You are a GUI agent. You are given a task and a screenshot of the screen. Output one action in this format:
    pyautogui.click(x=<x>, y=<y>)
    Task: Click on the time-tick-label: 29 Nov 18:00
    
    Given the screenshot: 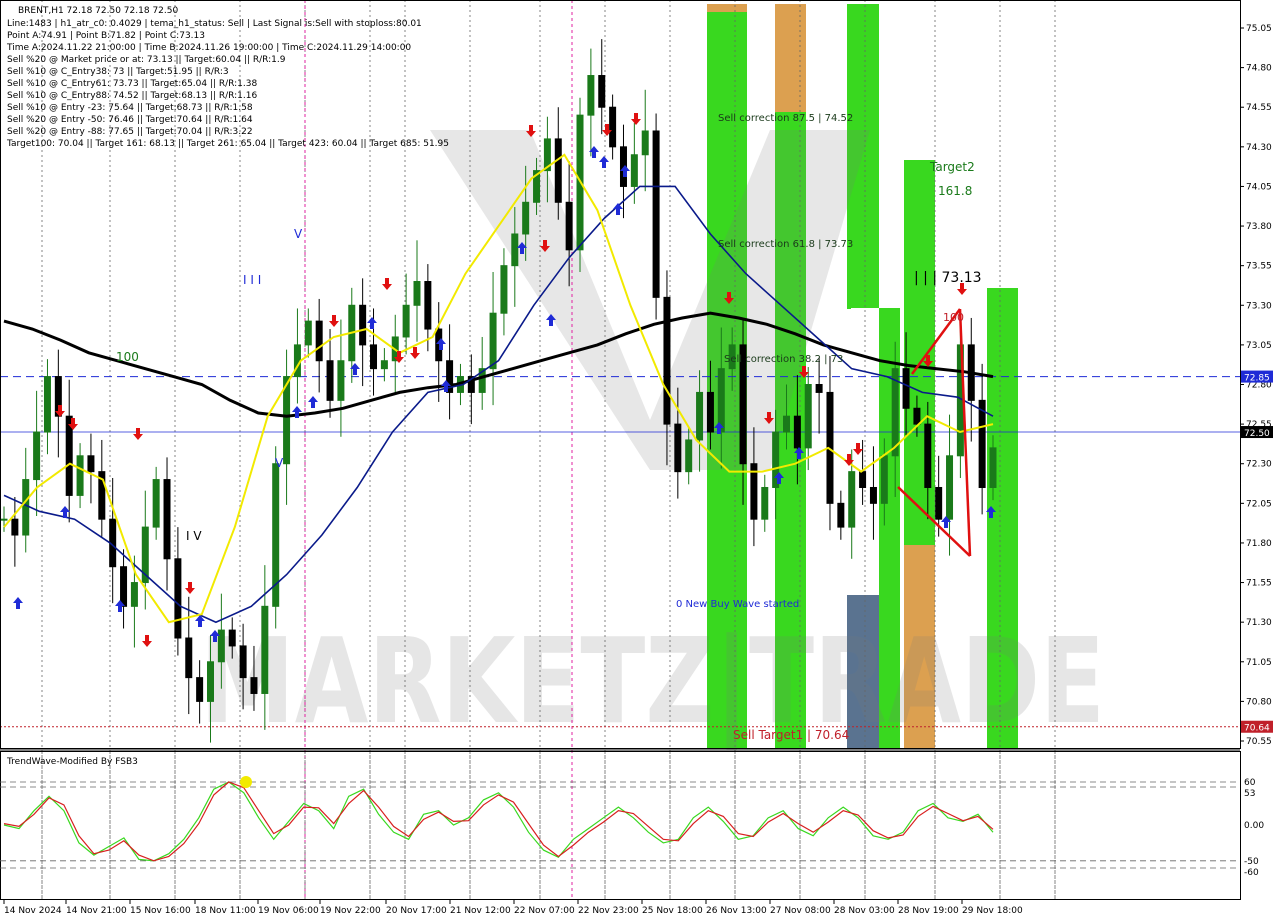 What is the action you would take?
    pyautogui.click(x=992, y=911)
    